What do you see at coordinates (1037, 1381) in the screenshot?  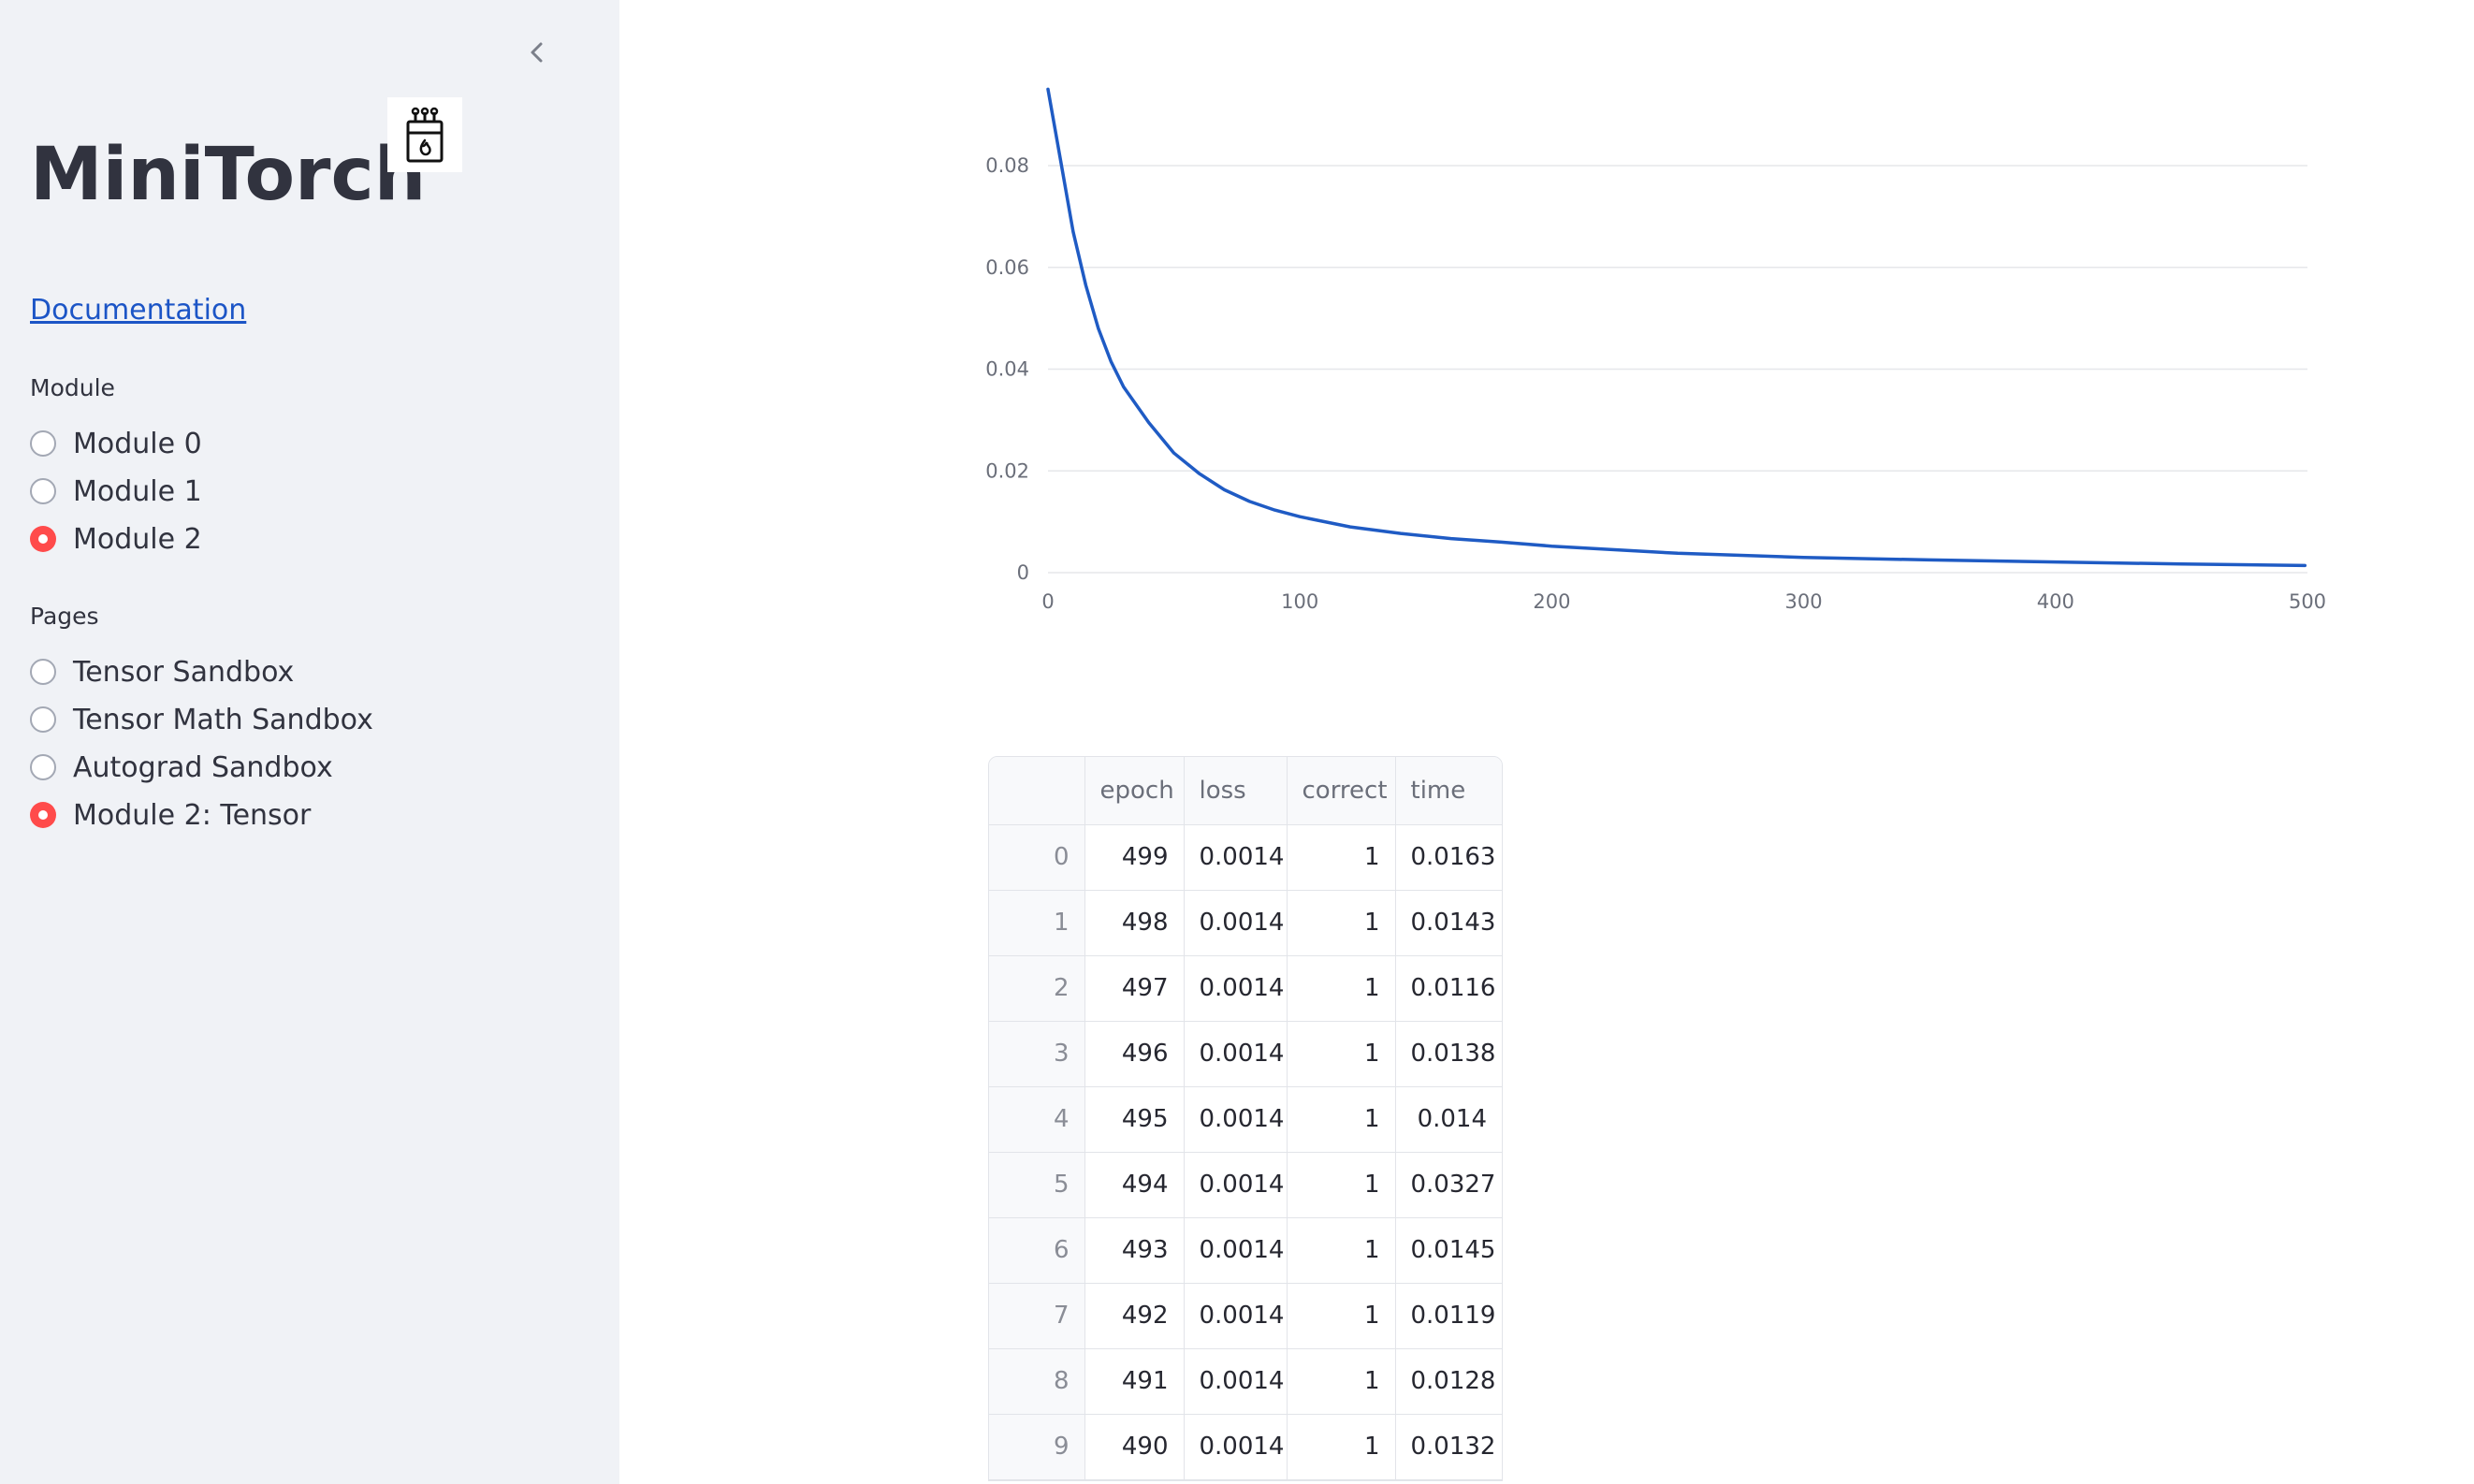 I see `row-index-cell: 8` at bounding box center [1037, 1381].